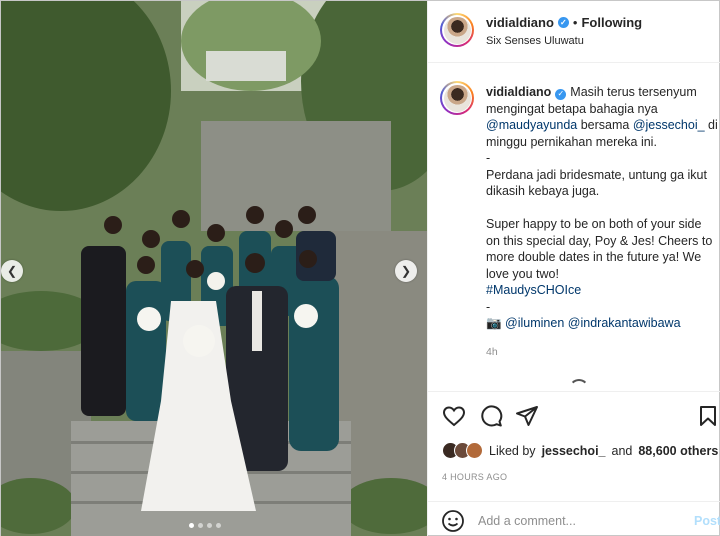 Image resolution: width=720 pixels, height=536 pixels. I want to click on caption-line: @maudyayunda bersama @jessechoi_ di, so click(602, 125).